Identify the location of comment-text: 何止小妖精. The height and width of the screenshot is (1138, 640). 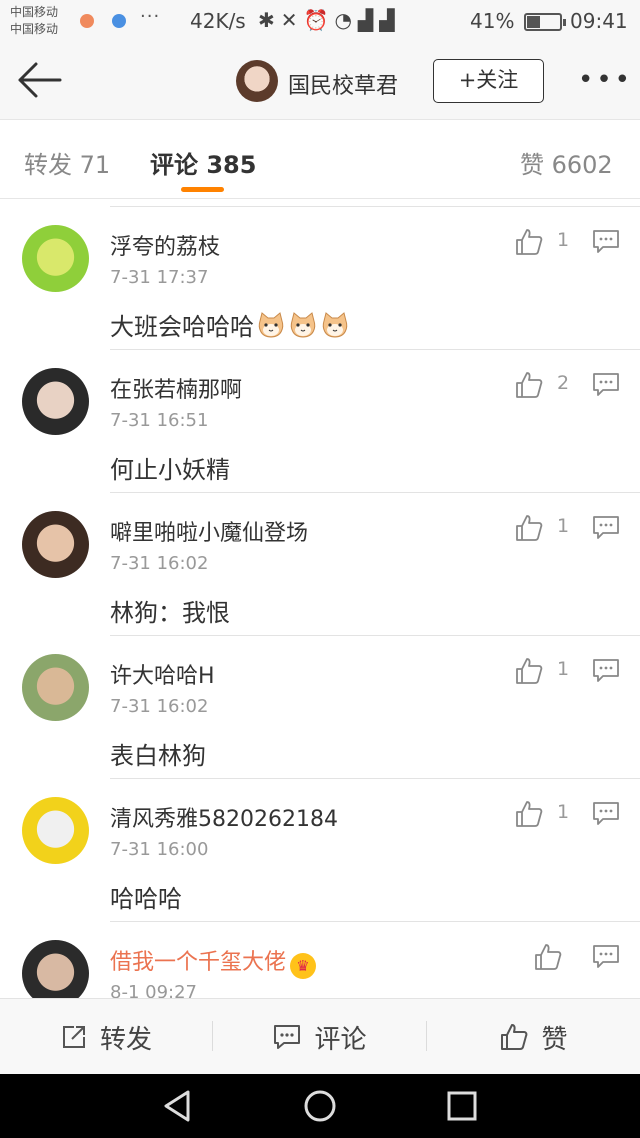
(170, 467).